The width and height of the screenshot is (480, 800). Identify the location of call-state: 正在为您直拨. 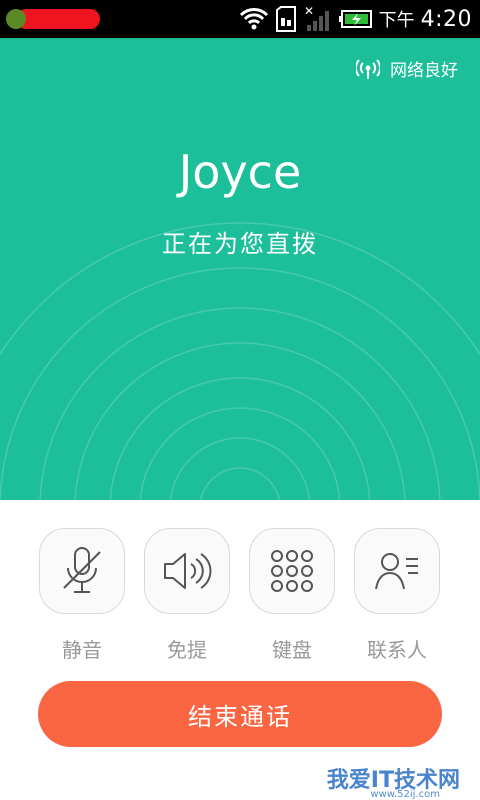
(240, 244).